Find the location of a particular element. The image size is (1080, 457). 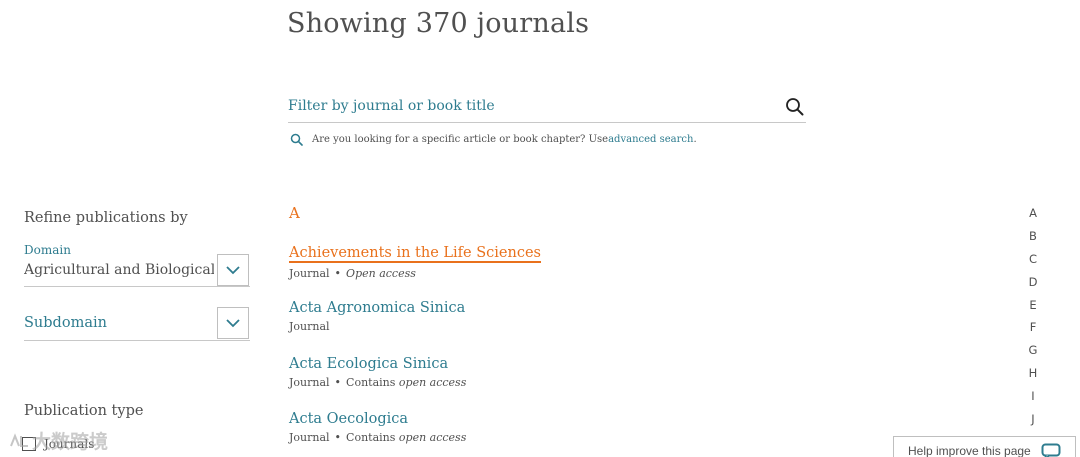

search-bar is located at coordinates (547, 107).